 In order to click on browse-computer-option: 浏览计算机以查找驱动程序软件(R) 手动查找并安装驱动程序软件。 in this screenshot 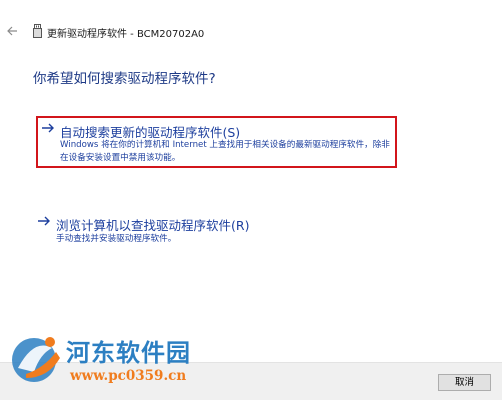, I will do `click(226, 232)`.